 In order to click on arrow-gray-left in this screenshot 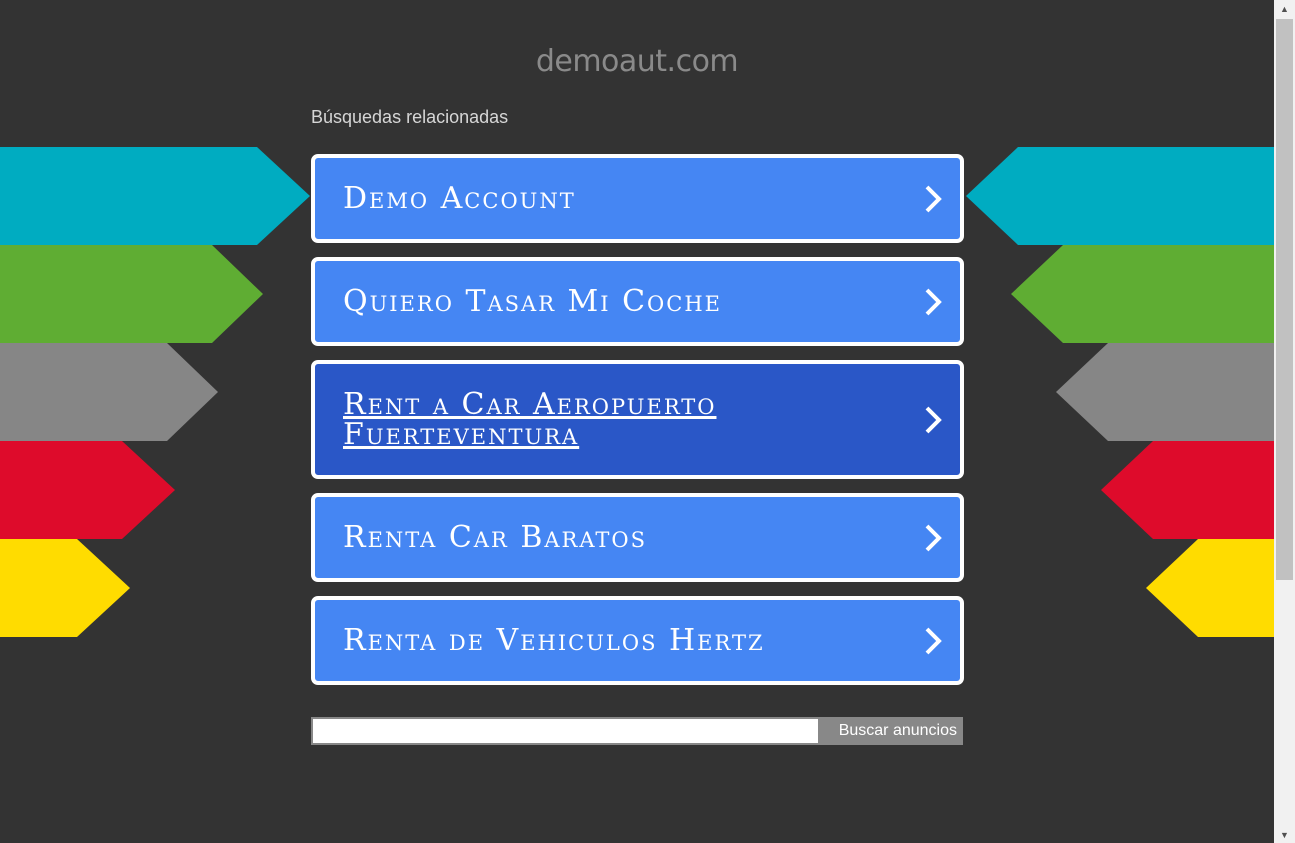, I will do `click(109, 392)`.